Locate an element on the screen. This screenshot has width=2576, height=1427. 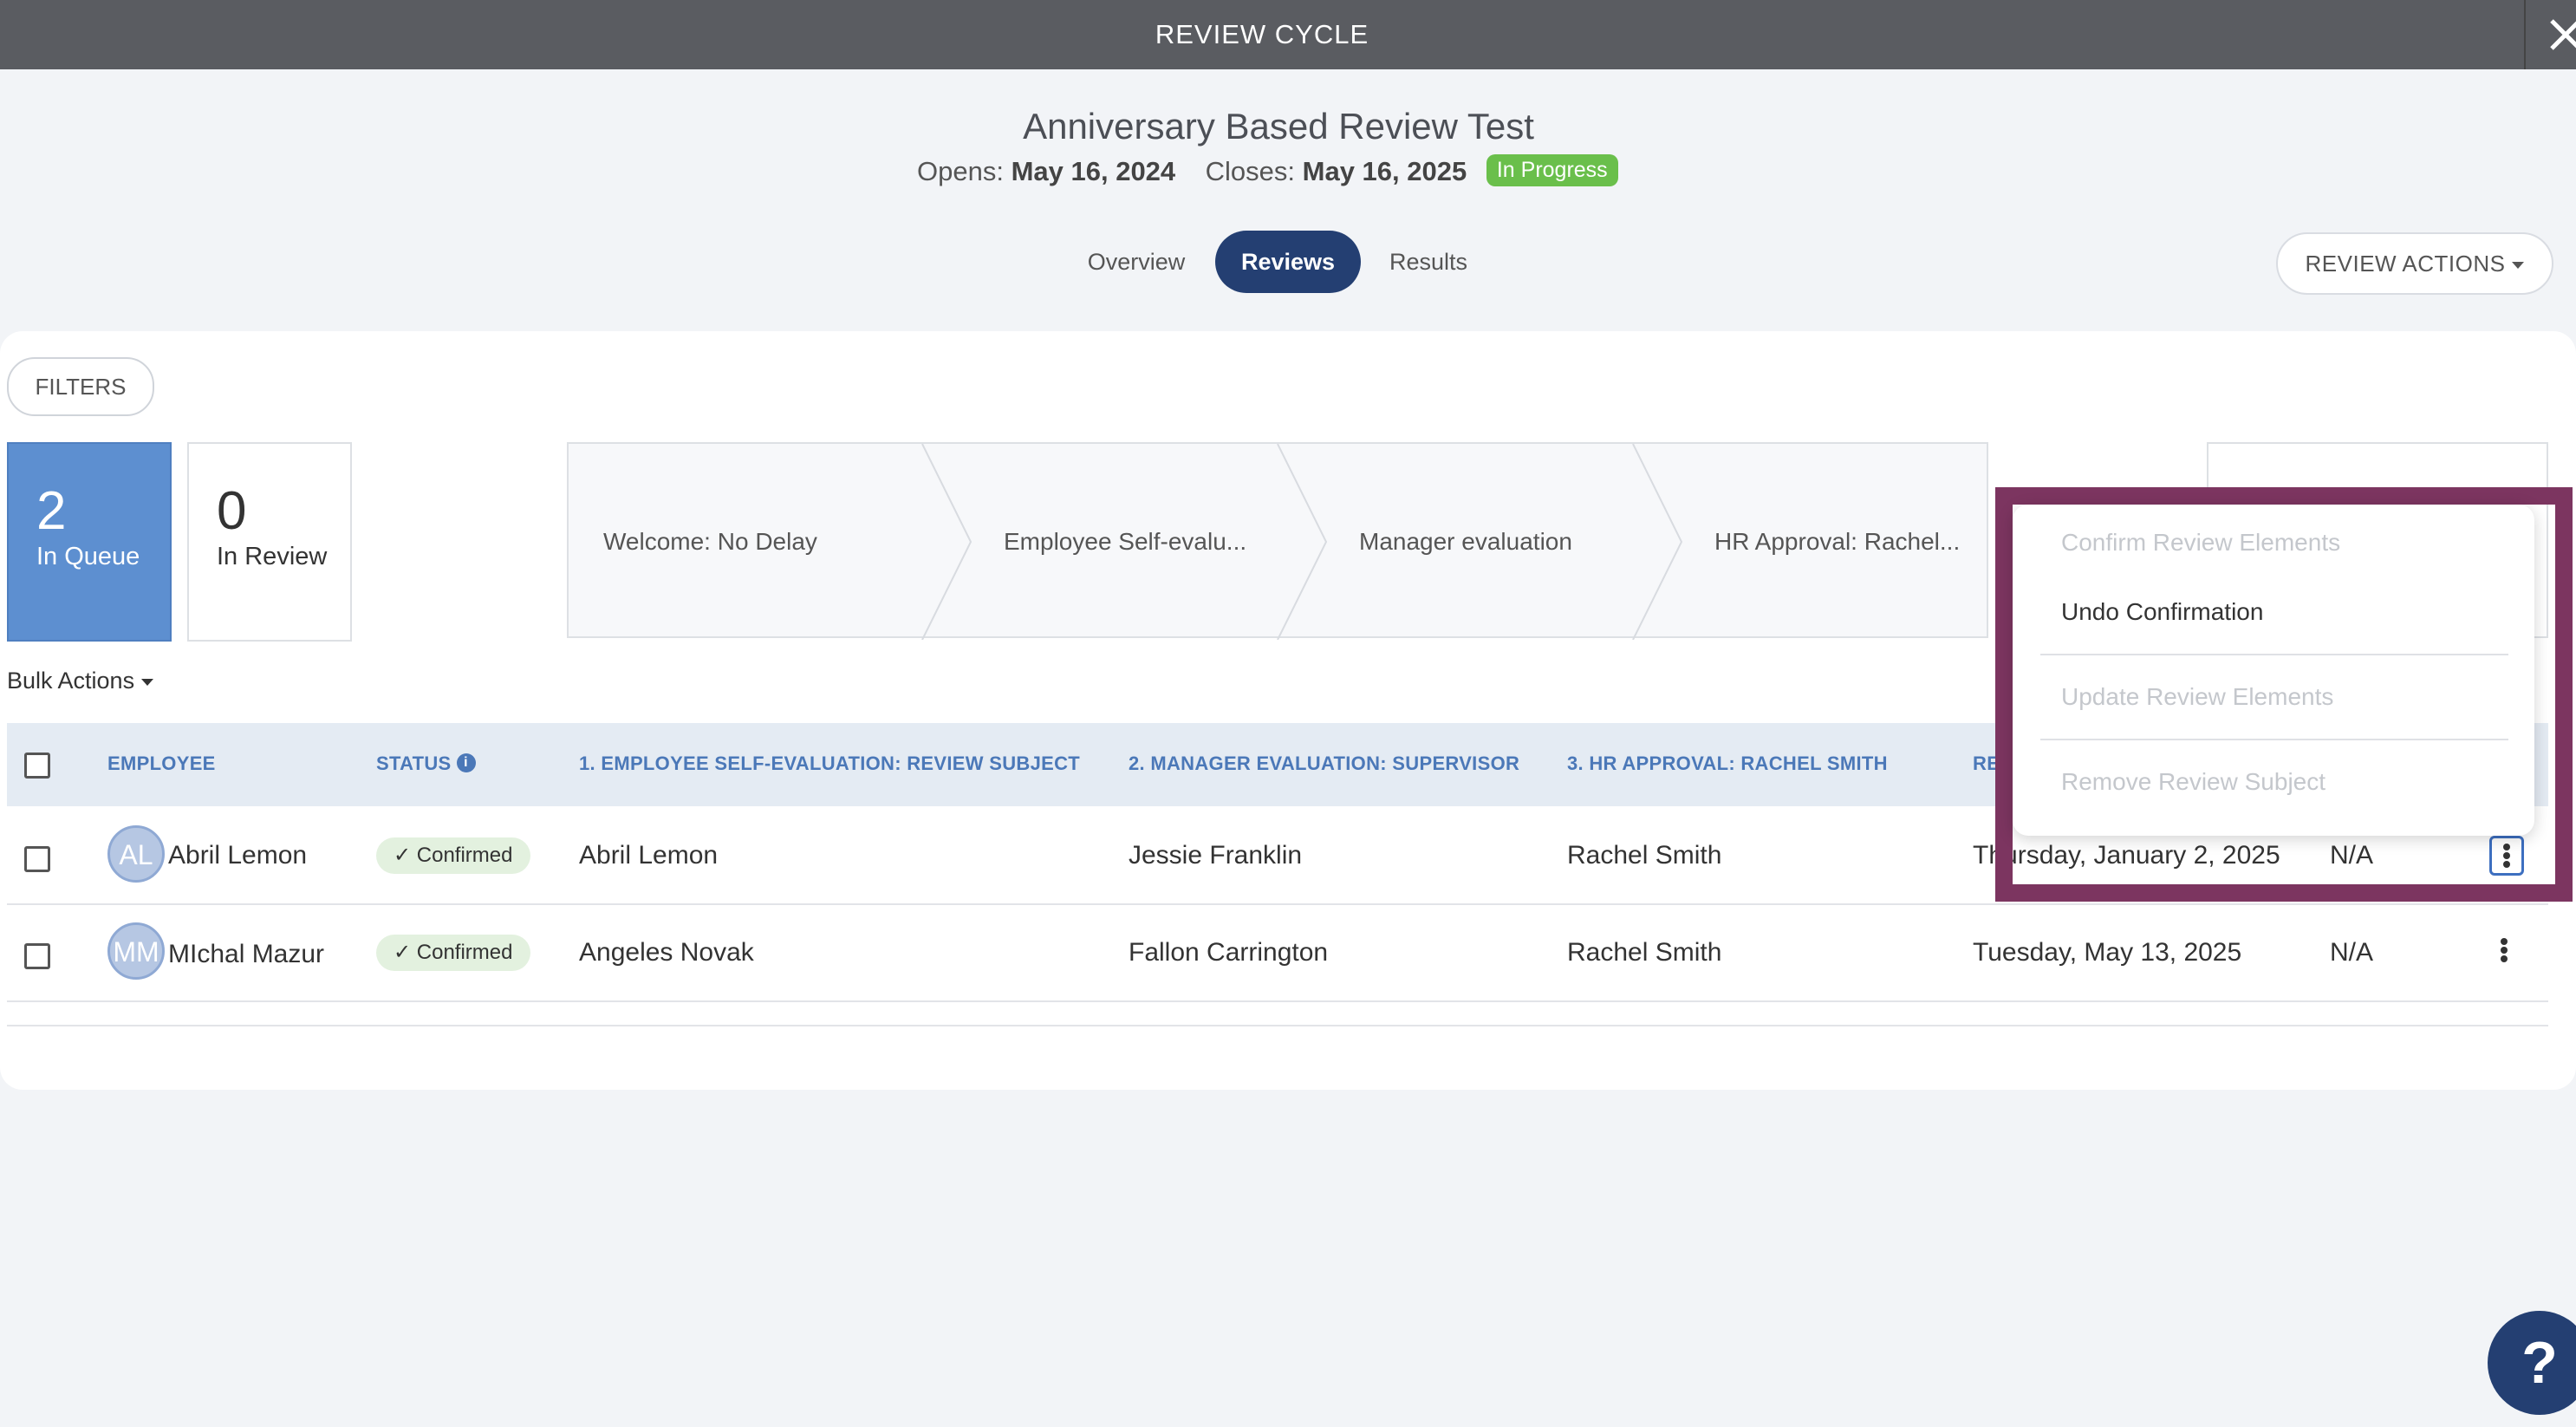
review-date-rest: Tuesday, May 13, 2025 is located at coordinates (2107, 952).